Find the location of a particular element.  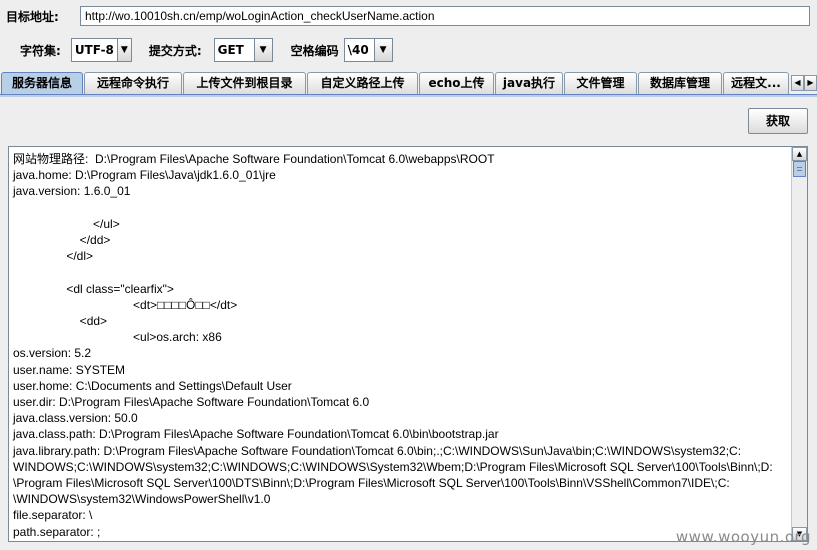

method-select: GET ▼ is located at coordinates (243, 50).